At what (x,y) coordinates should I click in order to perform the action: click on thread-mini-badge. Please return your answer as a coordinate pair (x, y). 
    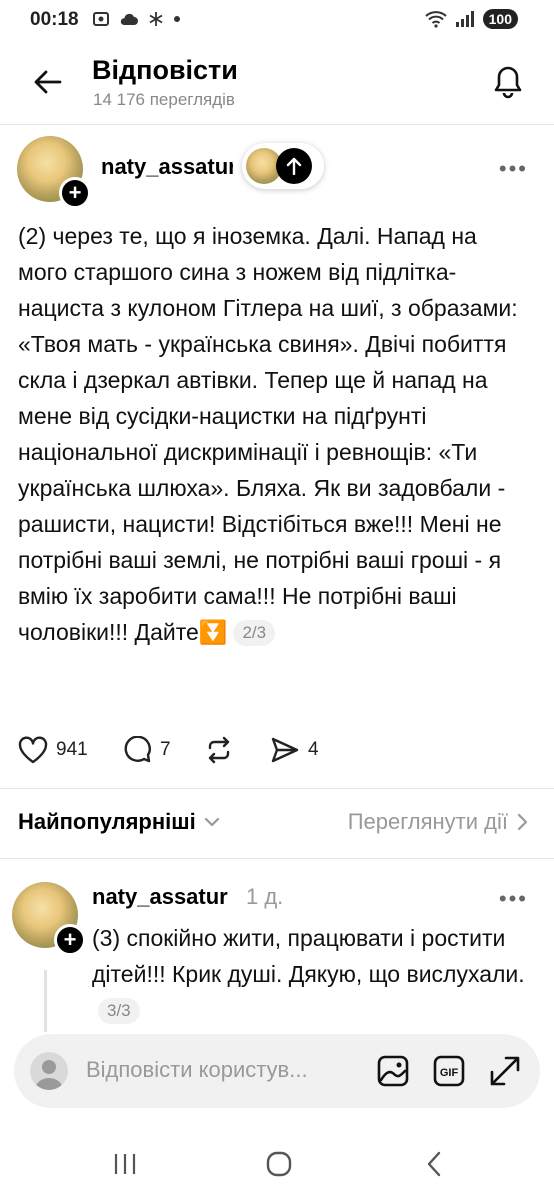
    Looking at the image, I should click on (283, 166).